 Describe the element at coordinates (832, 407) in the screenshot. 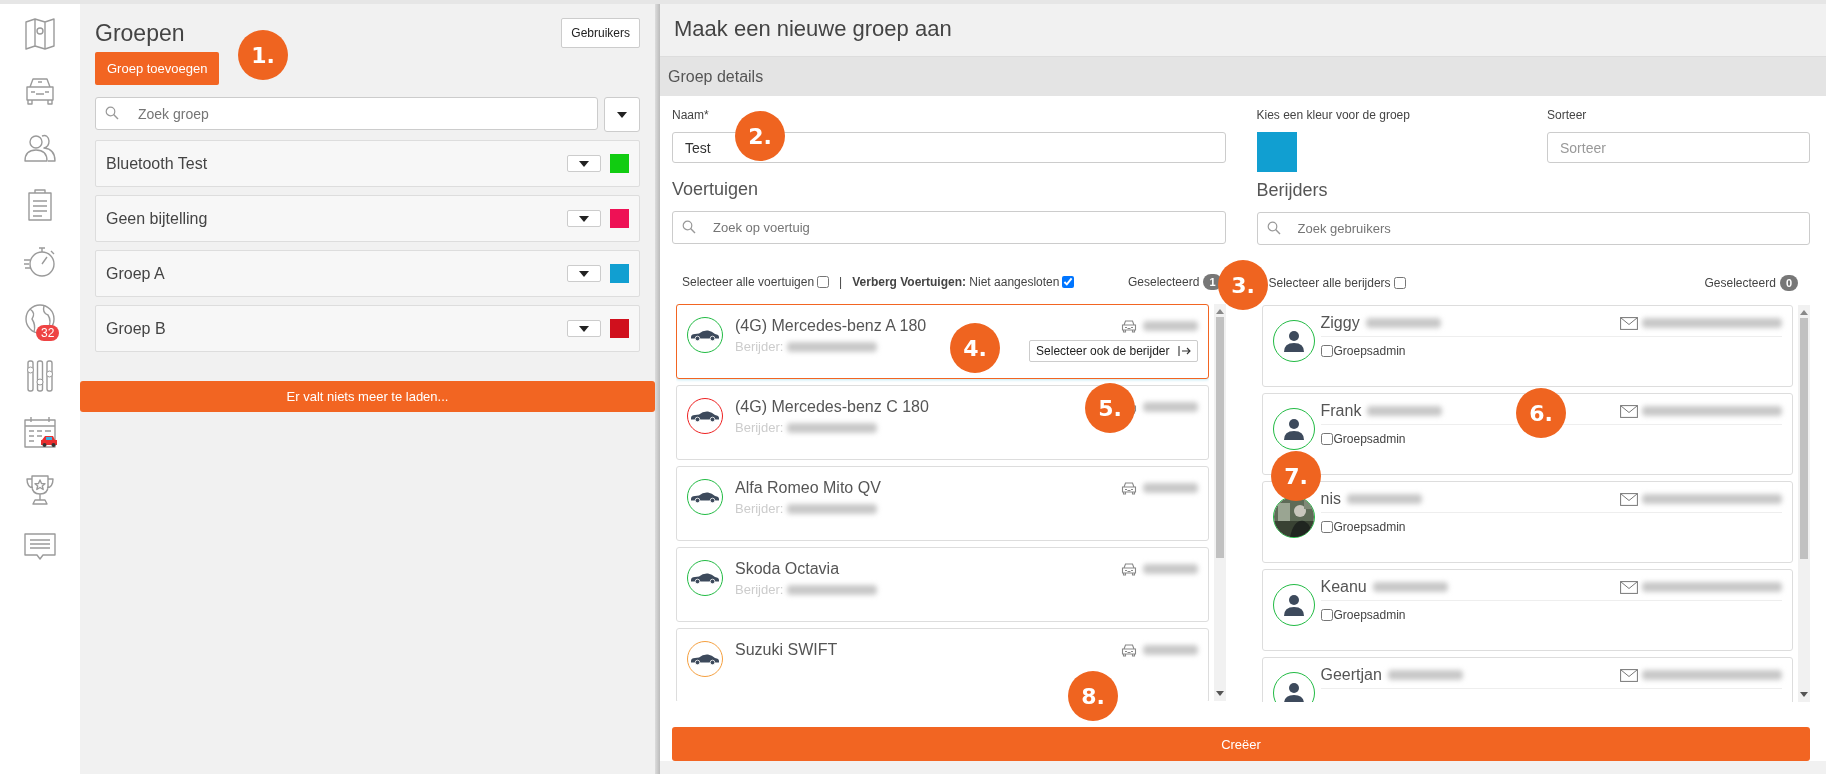

I see `vehicle-name: (4G) Mercedes-benz C 180` at that location.